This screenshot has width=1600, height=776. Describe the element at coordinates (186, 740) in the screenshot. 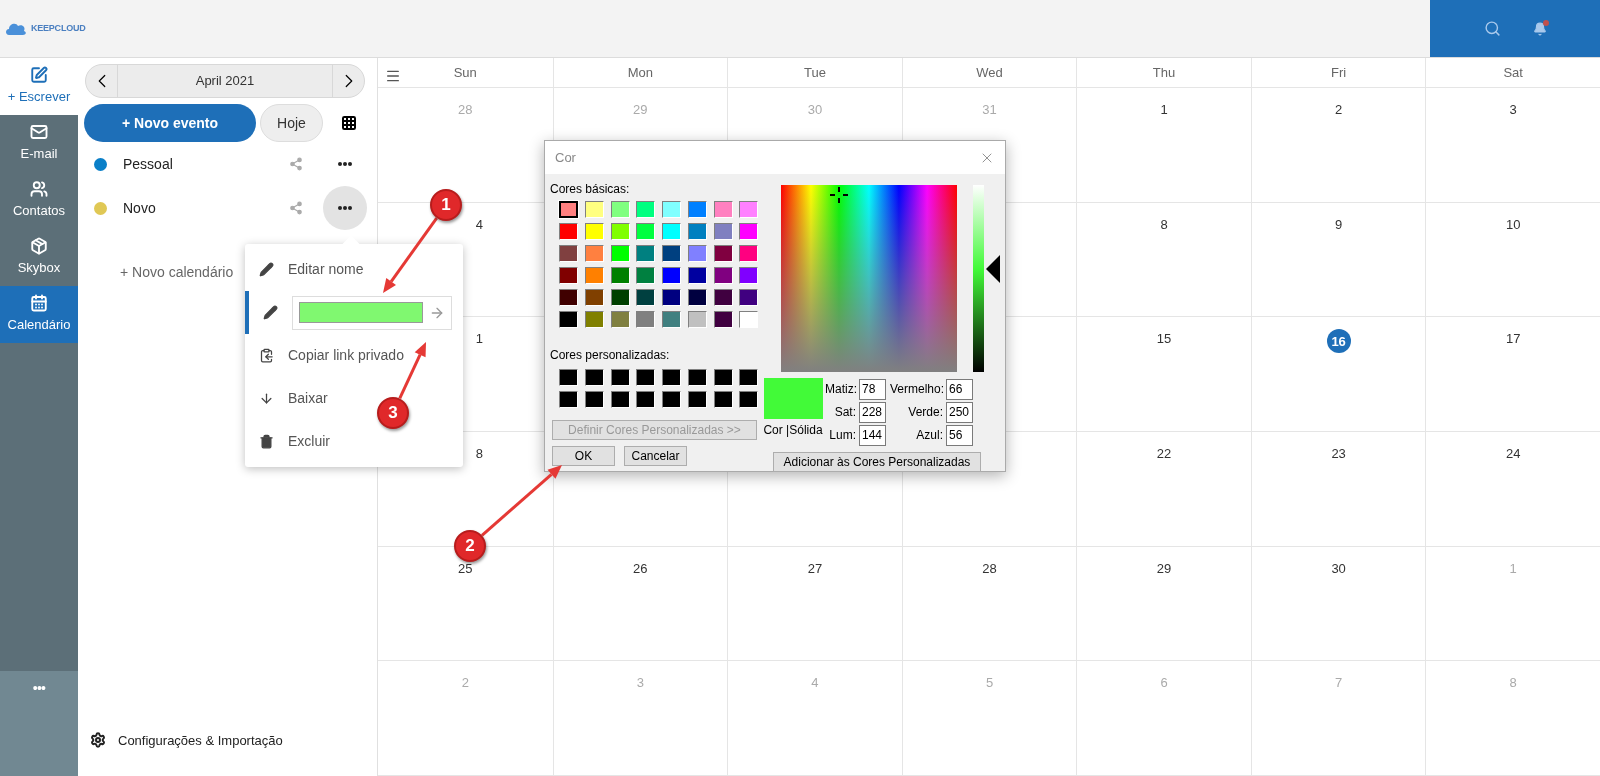

I see `settings-link: Configurações & Importação` at that location.